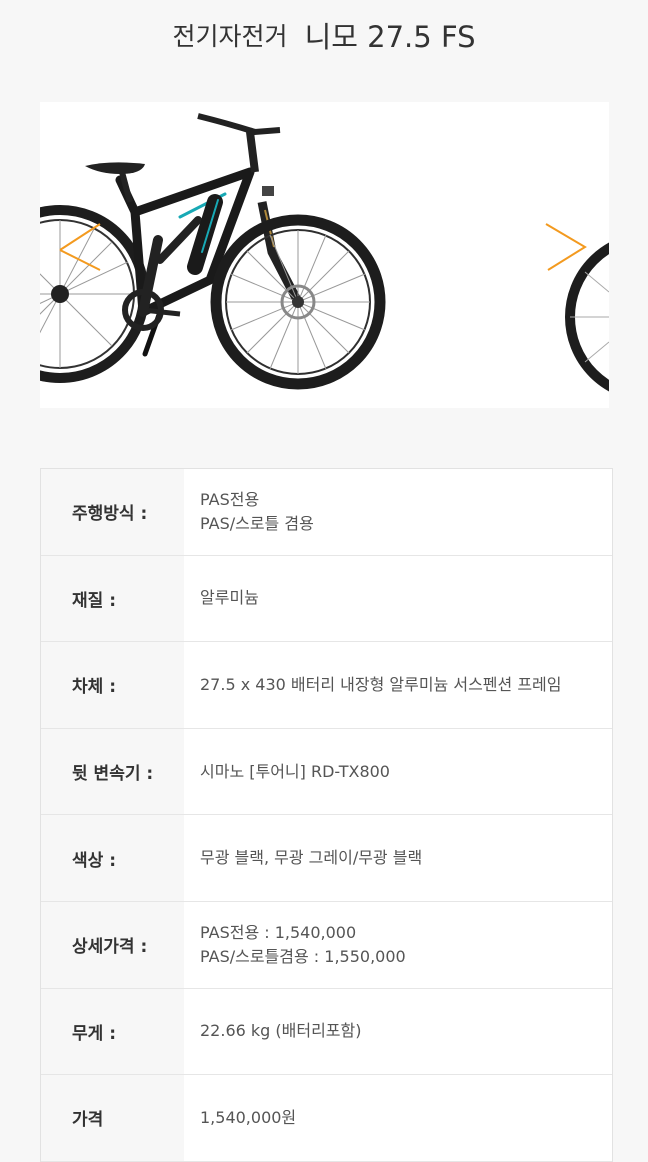  Describe the element at coordinates (390, 37) in the screenshot. I see `product-model-name: 니모 27.5 FS` at that location.